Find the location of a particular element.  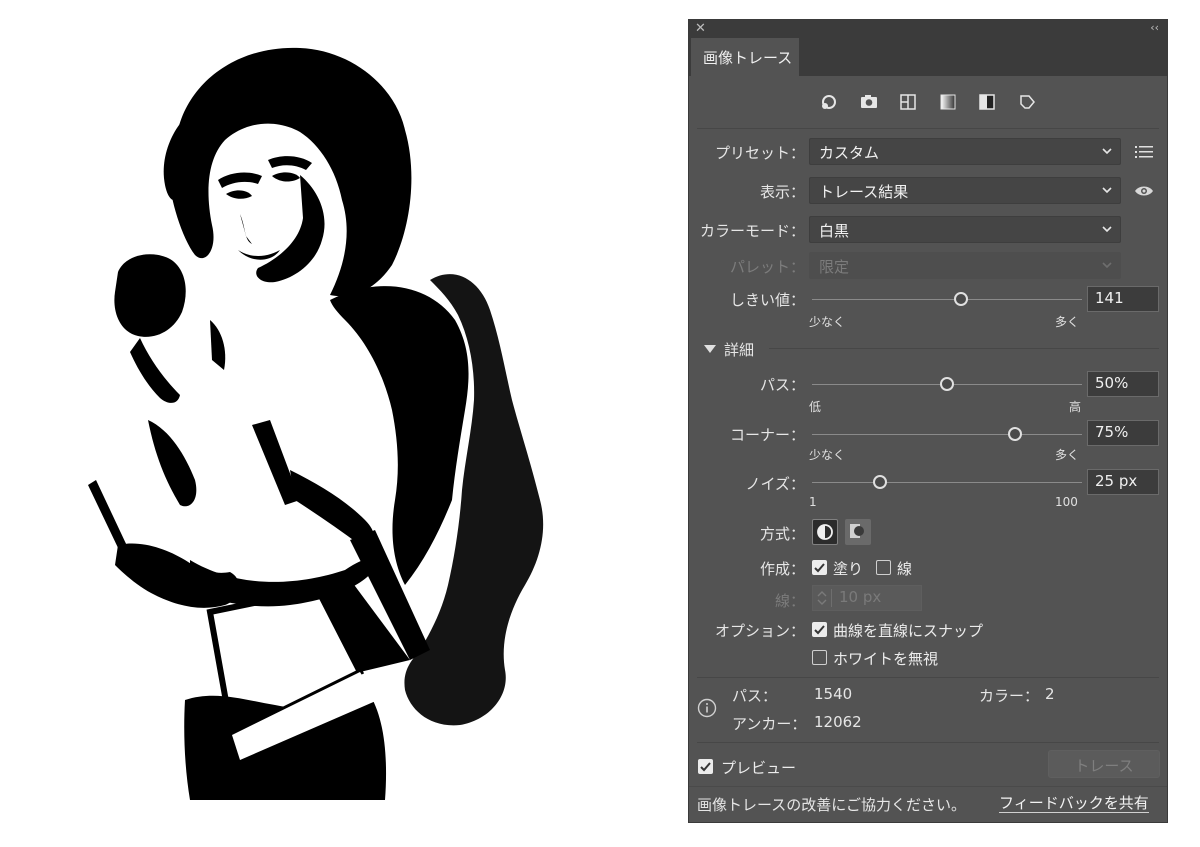

method-abutting-button is located at coordinates (825, 532).